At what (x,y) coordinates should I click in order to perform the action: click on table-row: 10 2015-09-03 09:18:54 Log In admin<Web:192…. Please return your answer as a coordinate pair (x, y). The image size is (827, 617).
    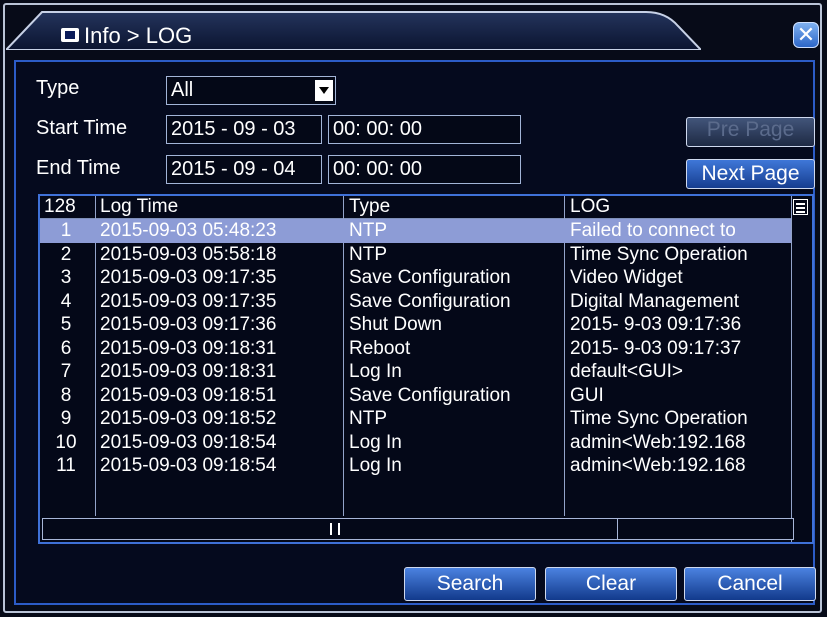
    Looking at the image, I should click on (416, 443).